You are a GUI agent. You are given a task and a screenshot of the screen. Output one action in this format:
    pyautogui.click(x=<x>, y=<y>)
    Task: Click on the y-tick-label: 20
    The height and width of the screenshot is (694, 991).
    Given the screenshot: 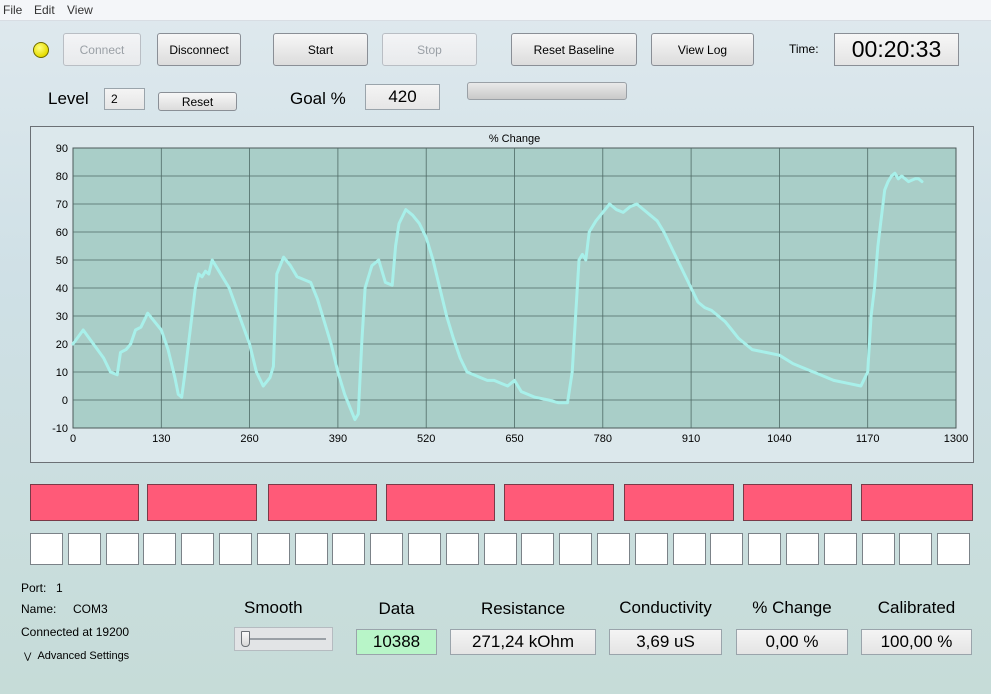 What is the action you would take?
    pyautogui.click(x=62, y=345)
    